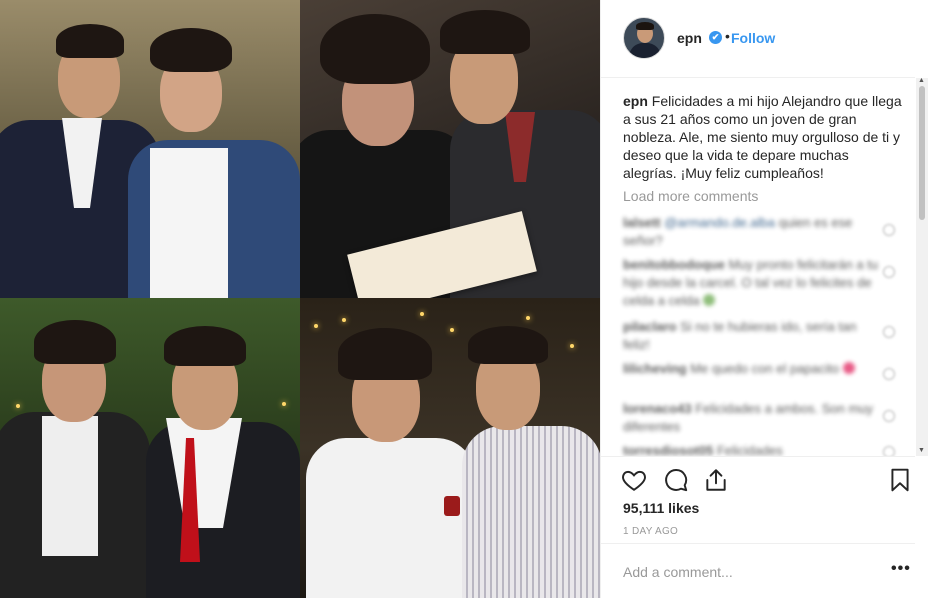  Describe the element at coordinates (715, 37) in the screenshot. I see `verified-badge-icon: ✔` at that location.